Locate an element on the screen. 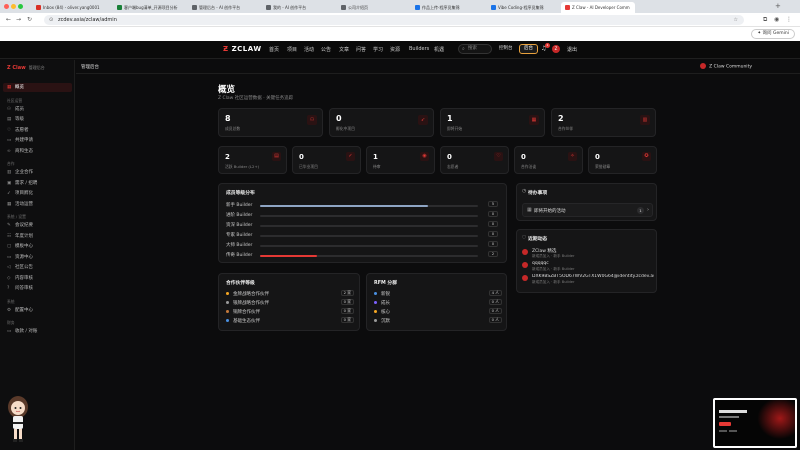 Image resolution: width=800 pixels, height=450 pixels. sidebar-item: ▢ 模板中心 is located at coordinates (37, 246).